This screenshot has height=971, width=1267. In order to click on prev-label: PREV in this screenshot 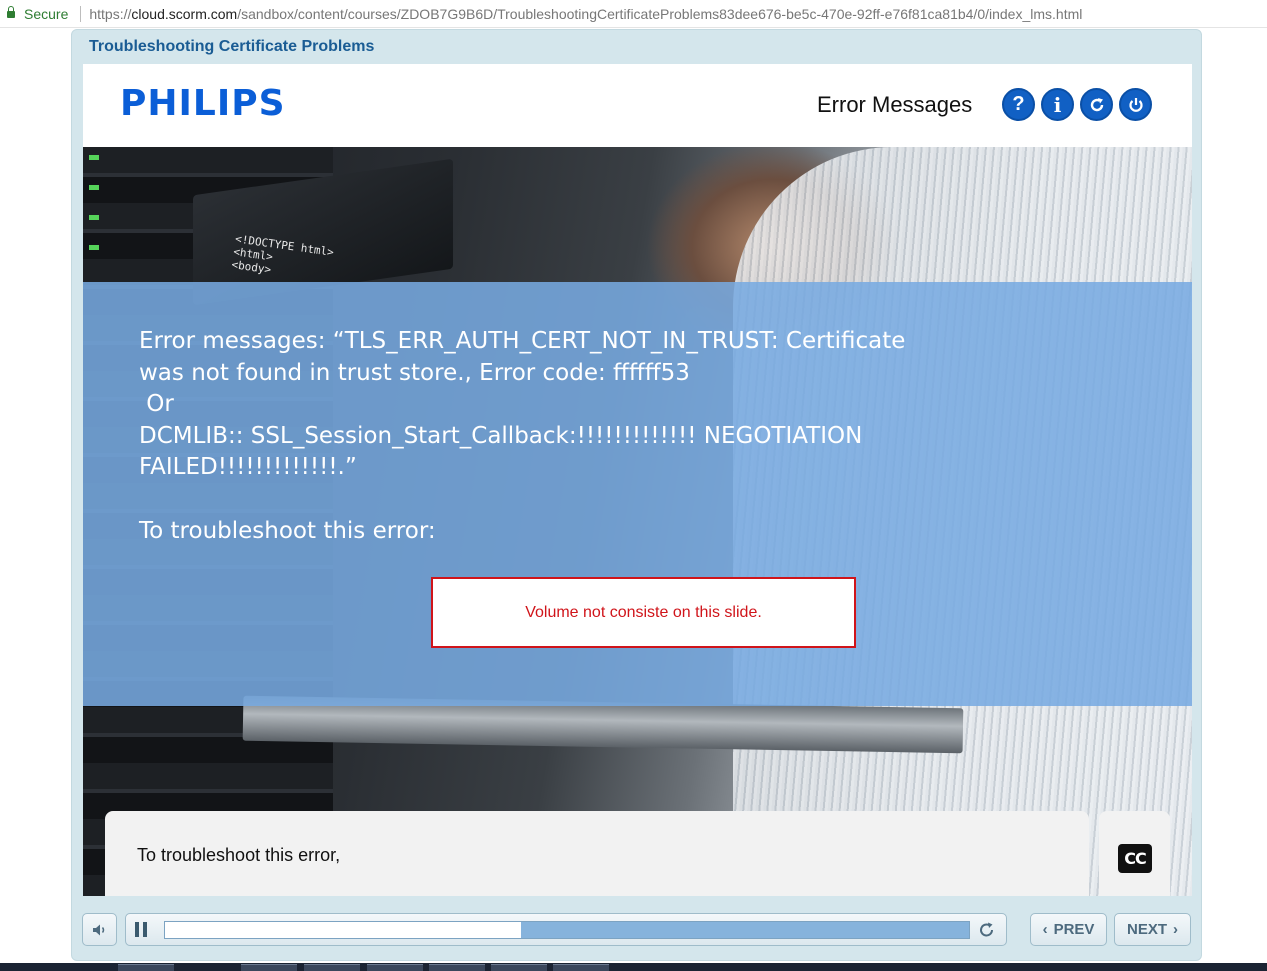, I will do `click(1074, 929)`.